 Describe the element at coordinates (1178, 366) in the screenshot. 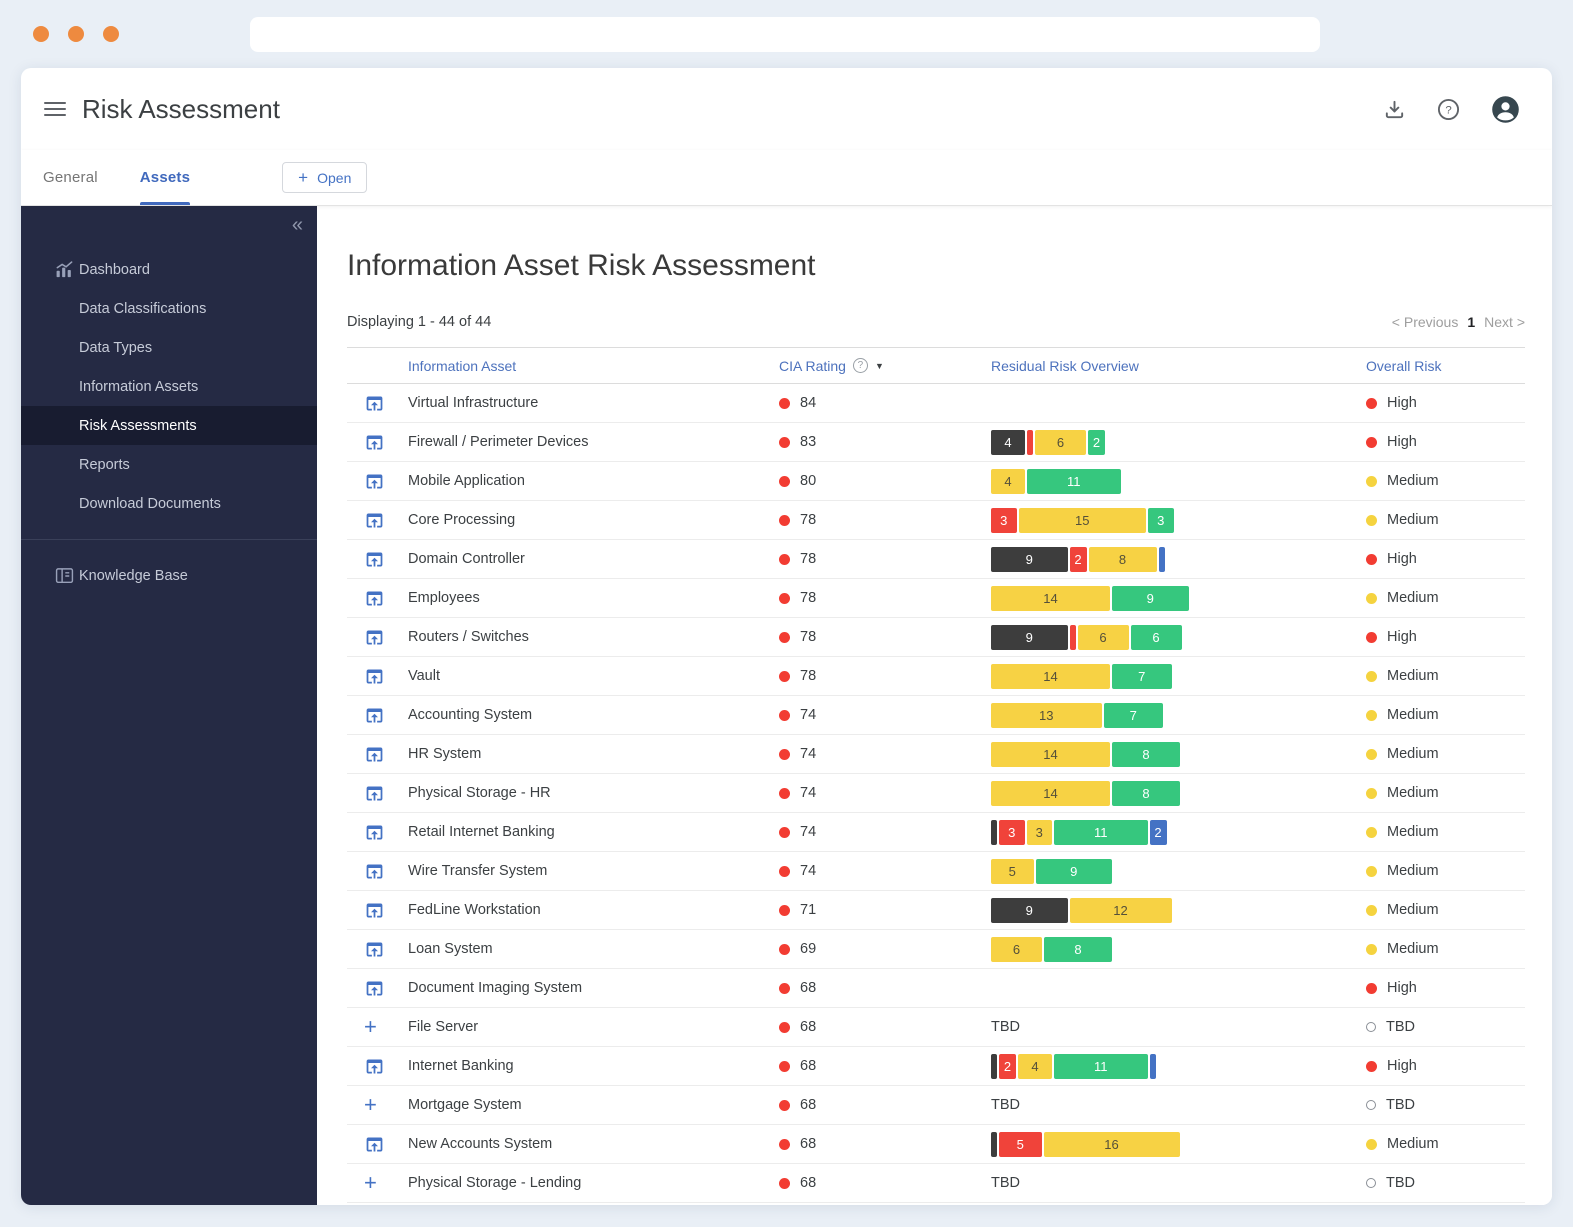

I see `header-residual-risk: Residual Risk Overview` at that location.